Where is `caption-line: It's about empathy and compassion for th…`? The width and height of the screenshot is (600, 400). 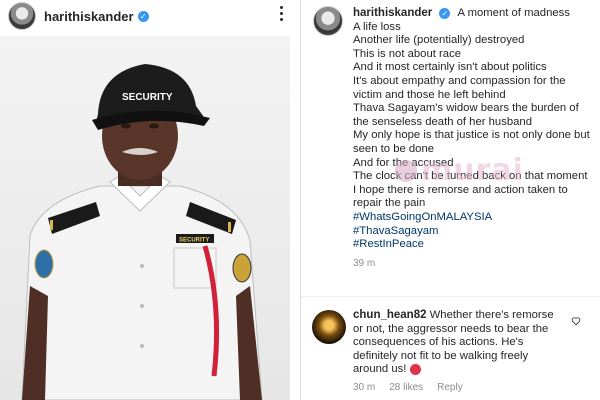
caption-line: It's about empathy and compassion for th… is located at coordinates (459, 87).